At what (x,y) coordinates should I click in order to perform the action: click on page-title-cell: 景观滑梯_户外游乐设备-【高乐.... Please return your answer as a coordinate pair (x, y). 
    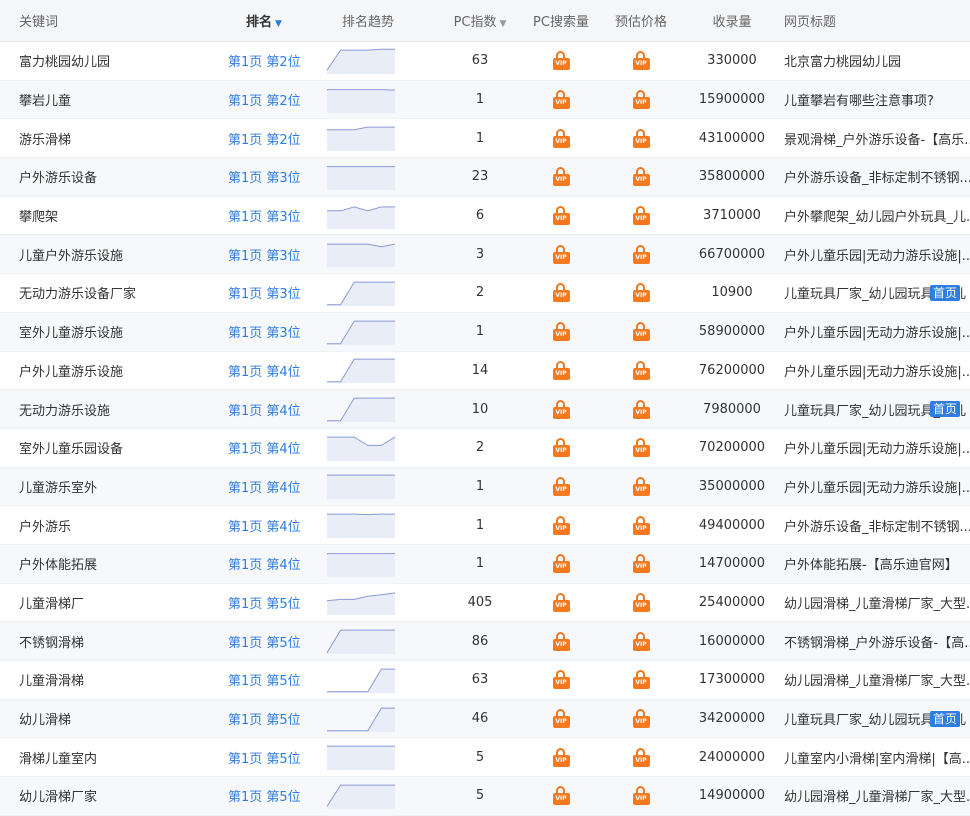
    Looking at the image, I should click on (872, 138).